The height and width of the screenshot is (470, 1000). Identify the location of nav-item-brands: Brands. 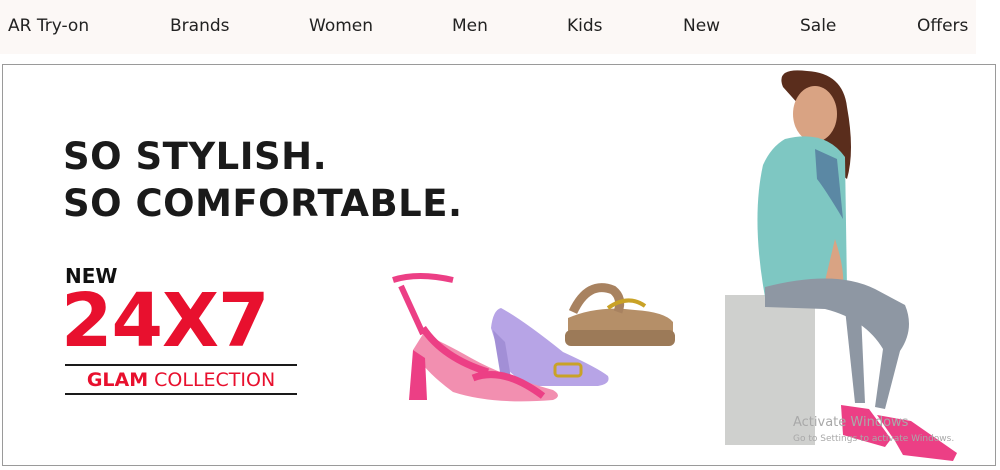
(200, 26).